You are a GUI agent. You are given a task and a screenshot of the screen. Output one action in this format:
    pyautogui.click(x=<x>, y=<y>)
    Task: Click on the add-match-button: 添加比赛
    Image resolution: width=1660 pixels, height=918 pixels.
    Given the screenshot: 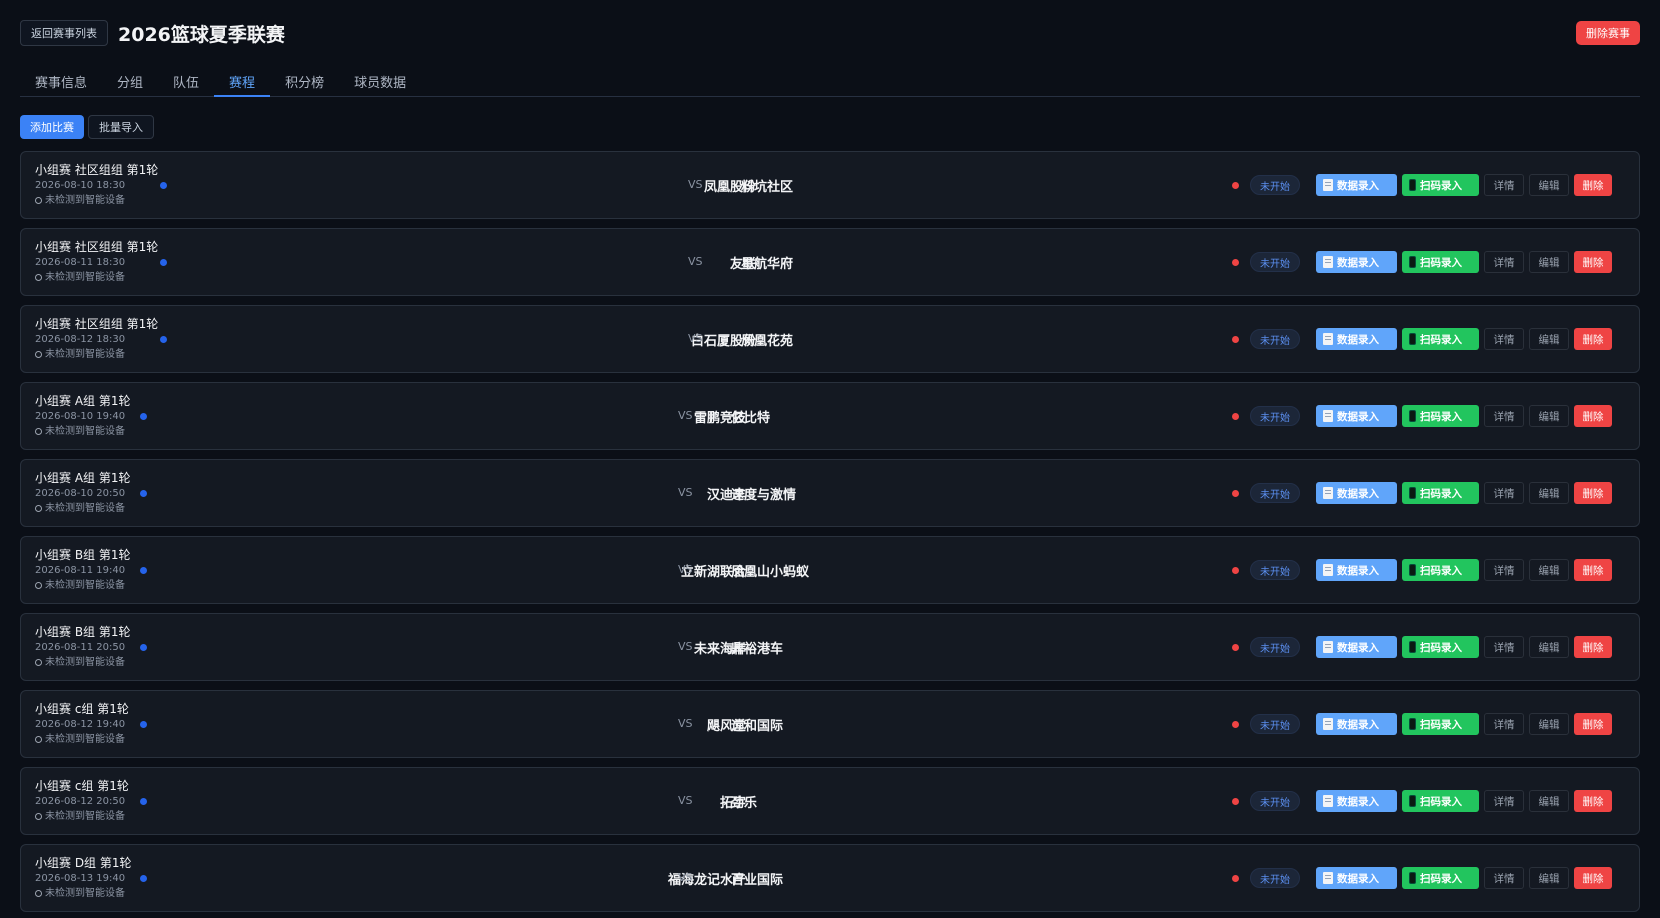 What is the action you would take?
    pyautogui.click(x=52, y=127)
    